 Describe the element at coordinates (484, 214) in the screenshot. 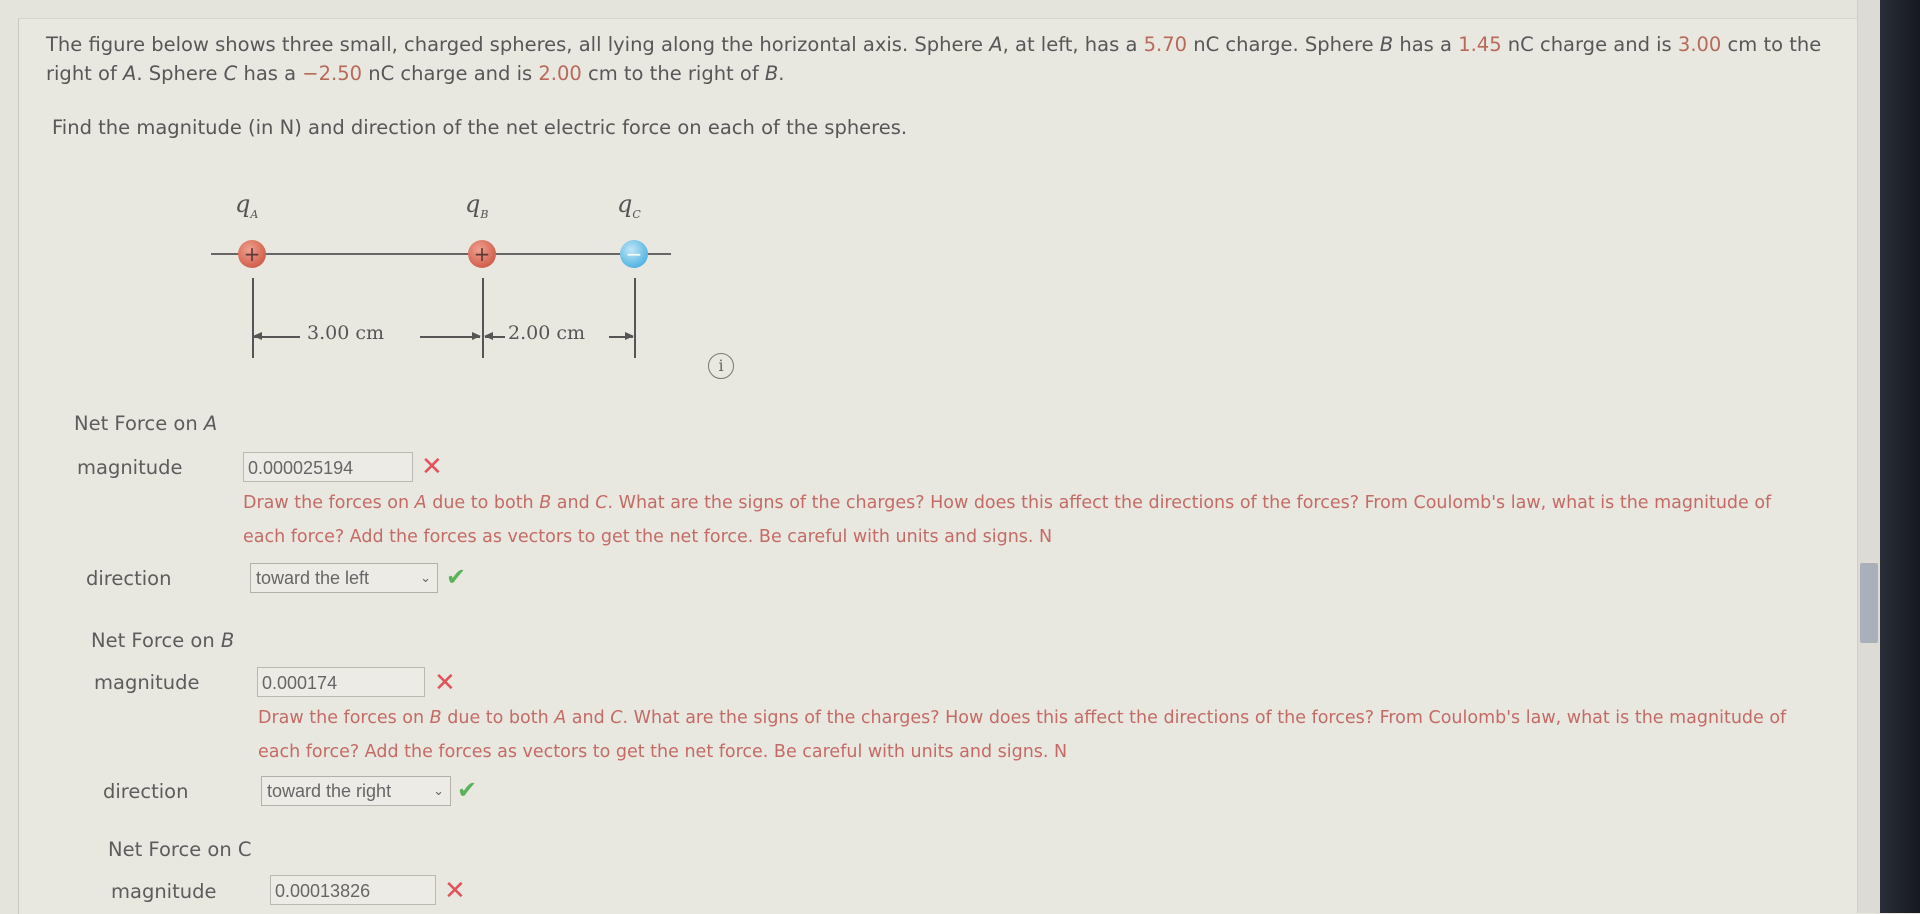

I see `sub: B` at that location.